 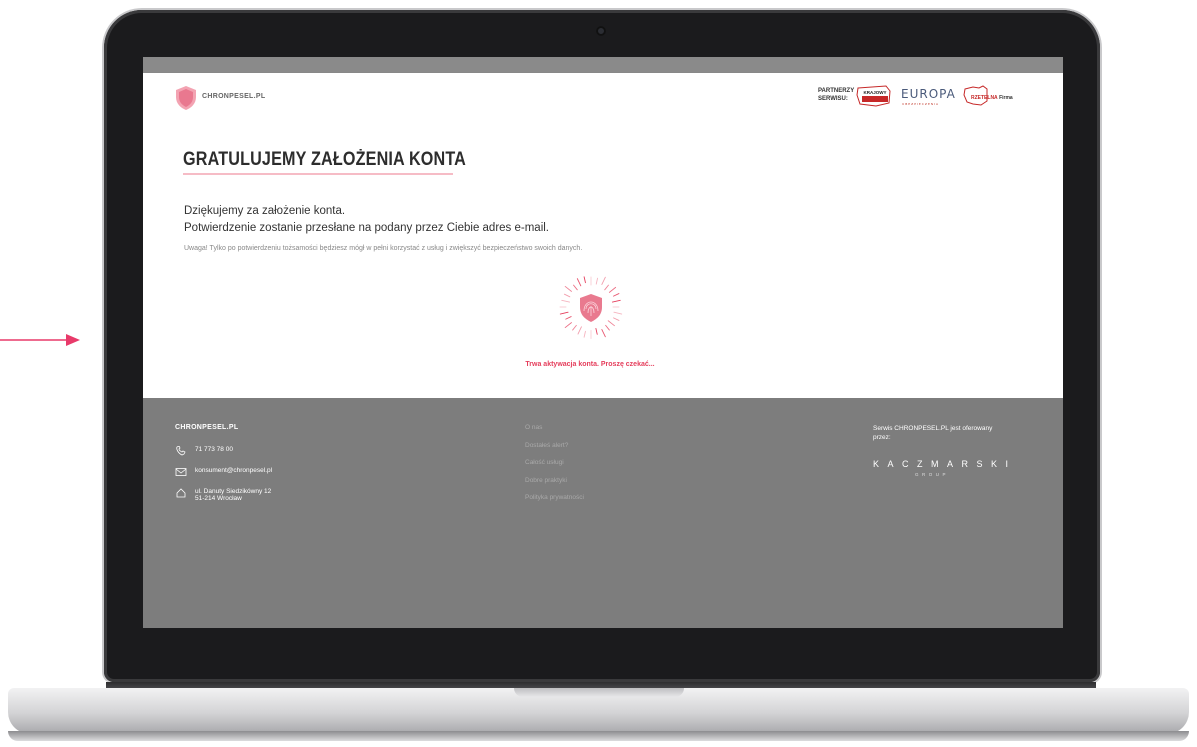 I want to click on loading-spinner-icon, so click(x=591, y=307).